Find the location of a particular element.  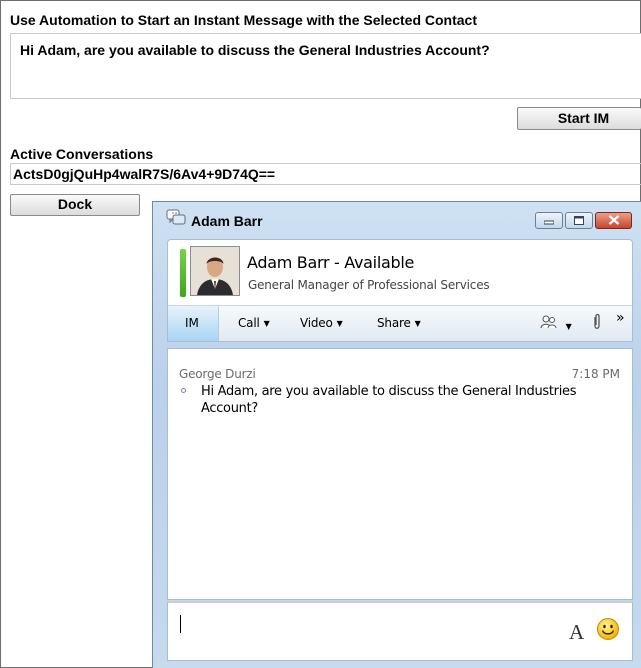

window-title: Adam Barr is located at coordinates (227, 221).